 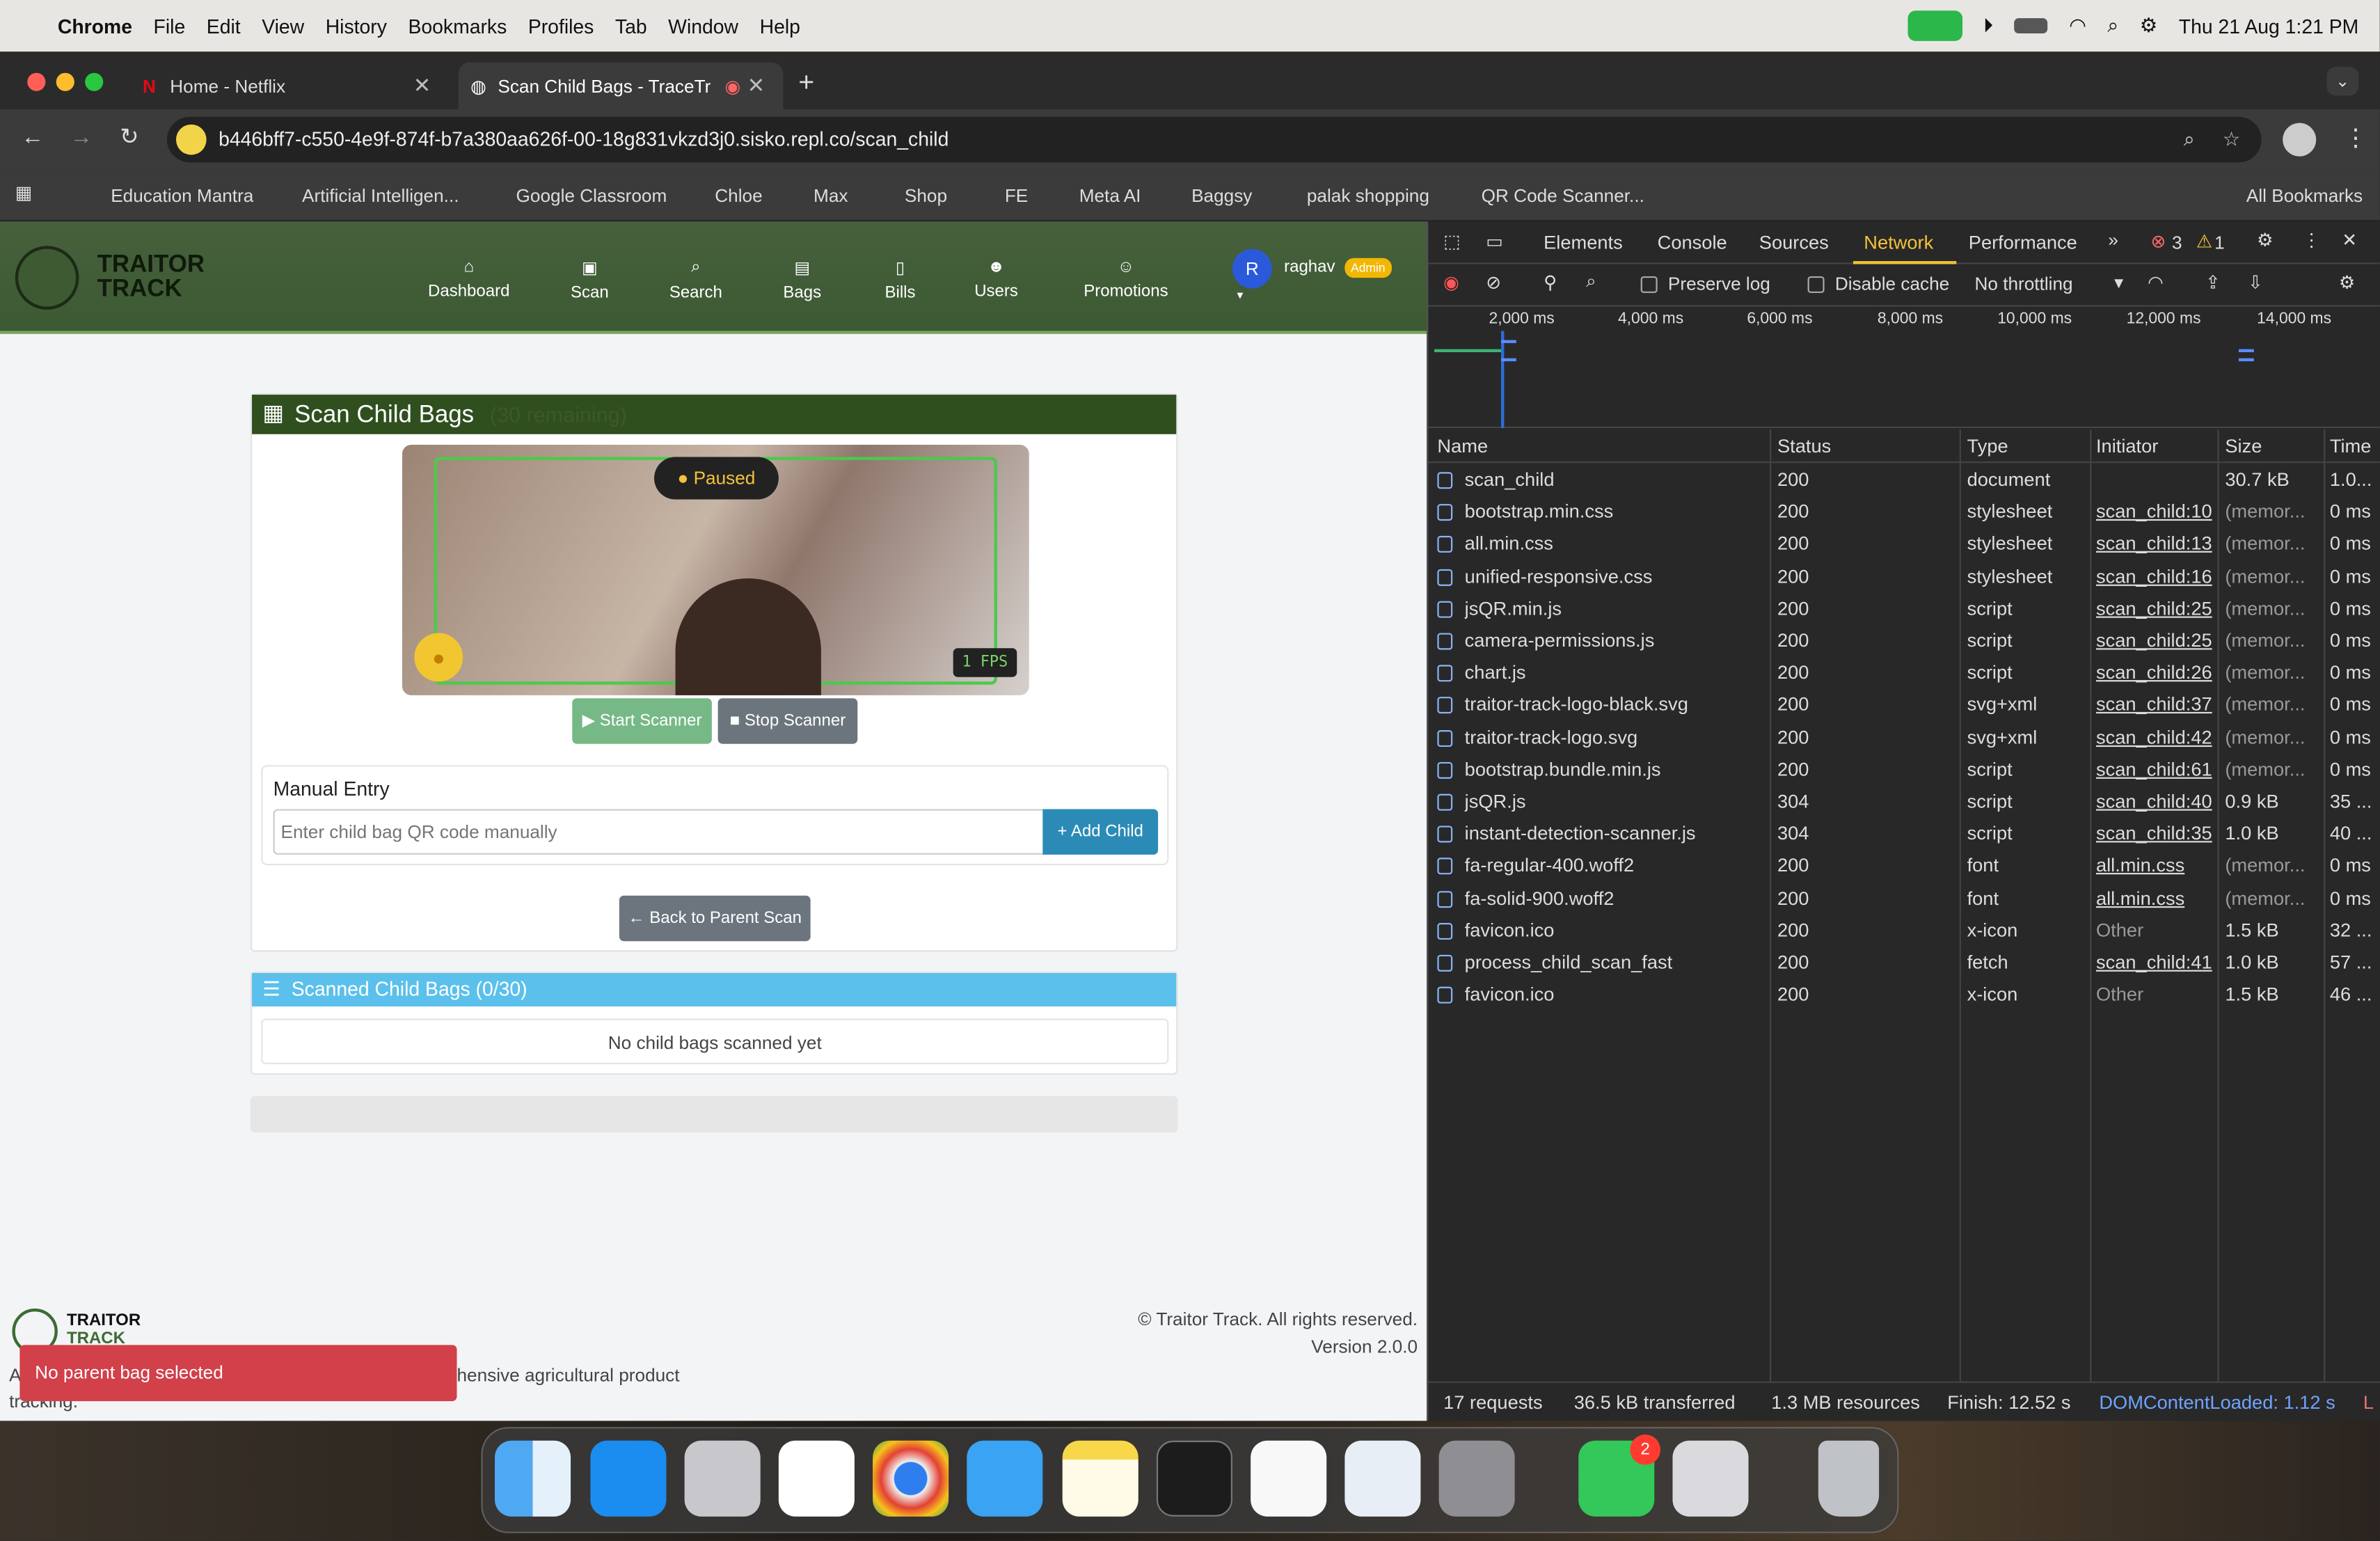 What do you see at coordinates (2023, 243) in the screenshot?
I see `tab-performance: Performance` at bounding box center [2023, 243].